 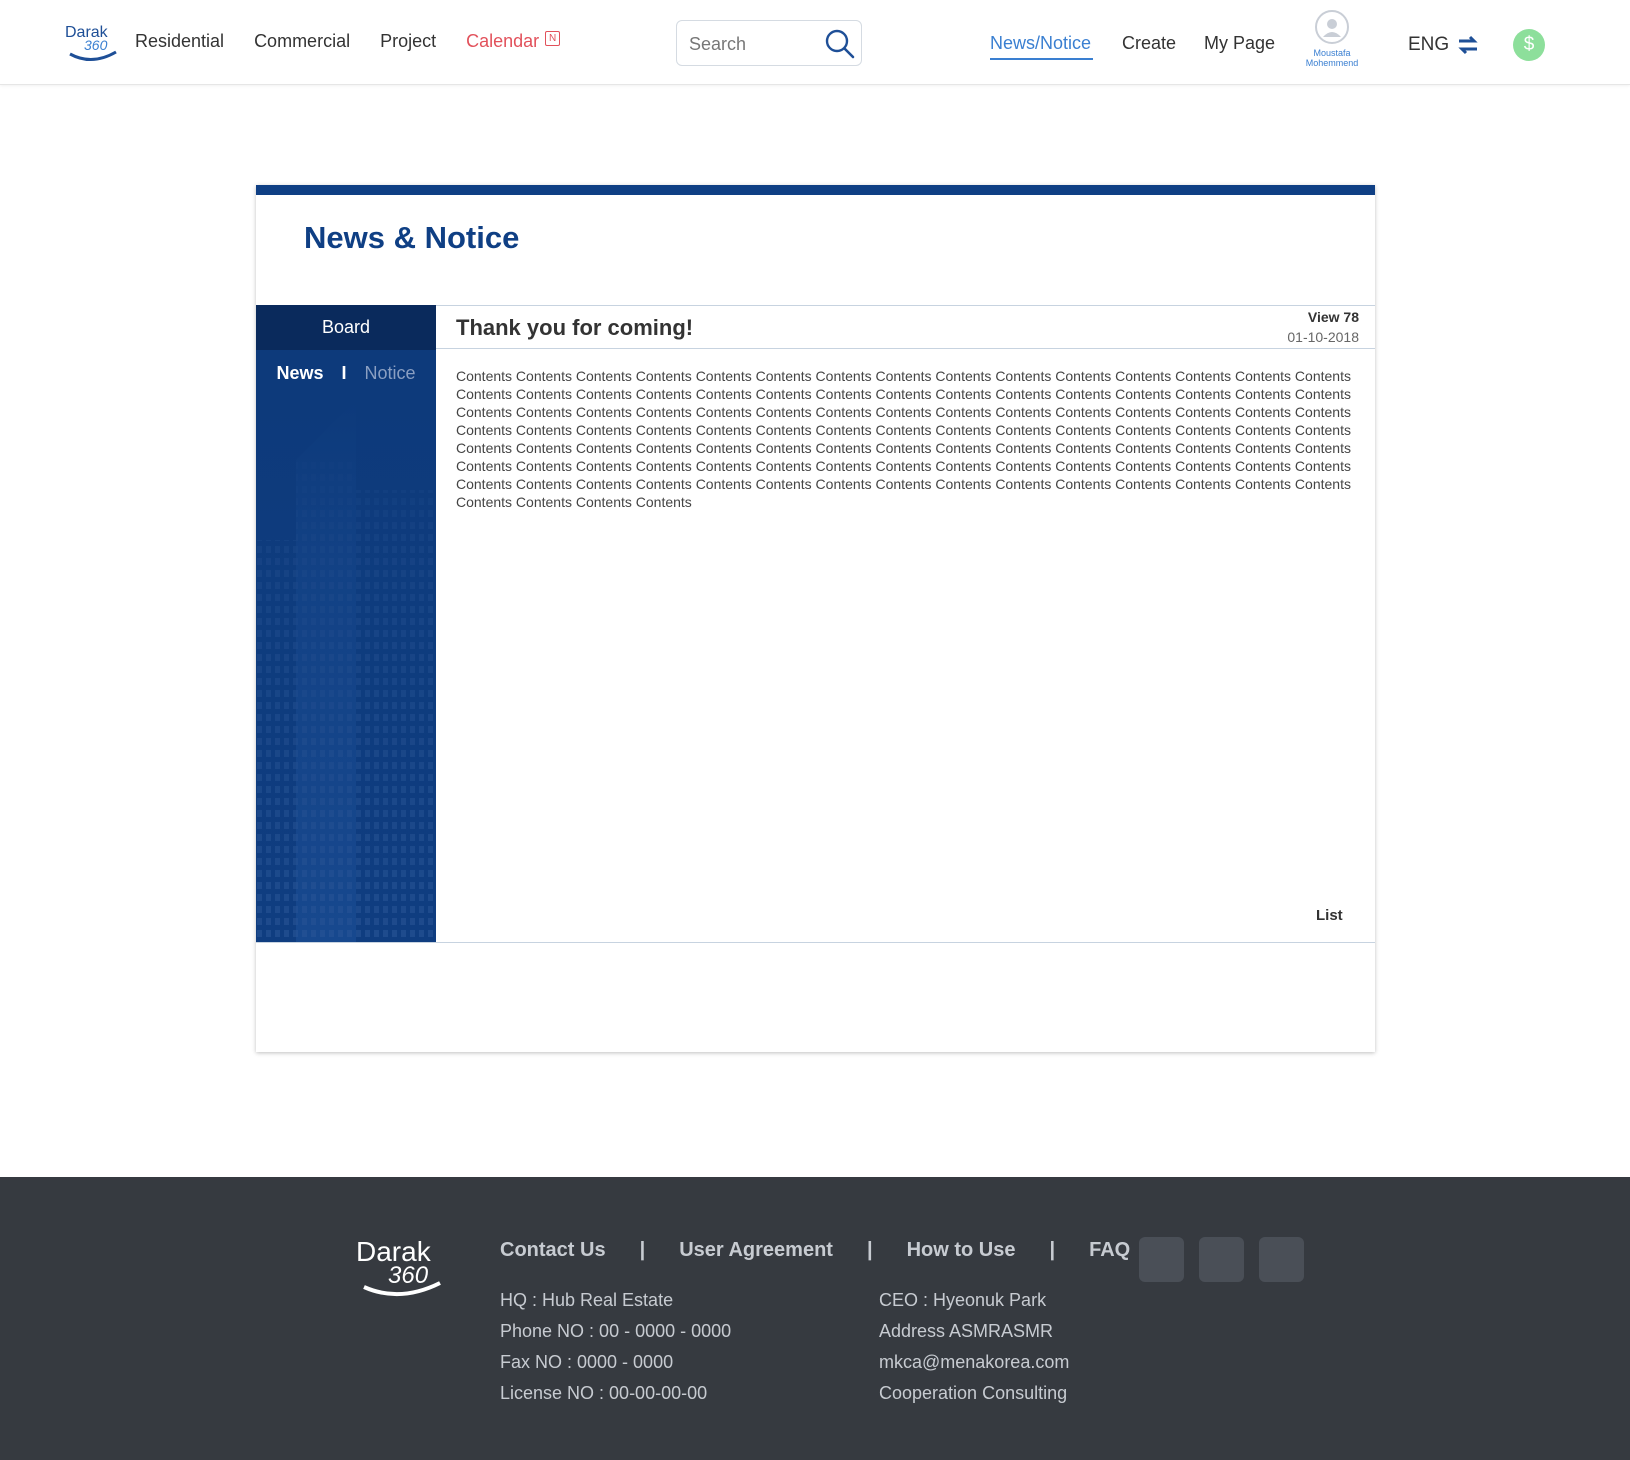 What do you see at coordinates (1149, 43) in the screenshot?
I see `nav-create: Create` at bounding box center [1149, 43].